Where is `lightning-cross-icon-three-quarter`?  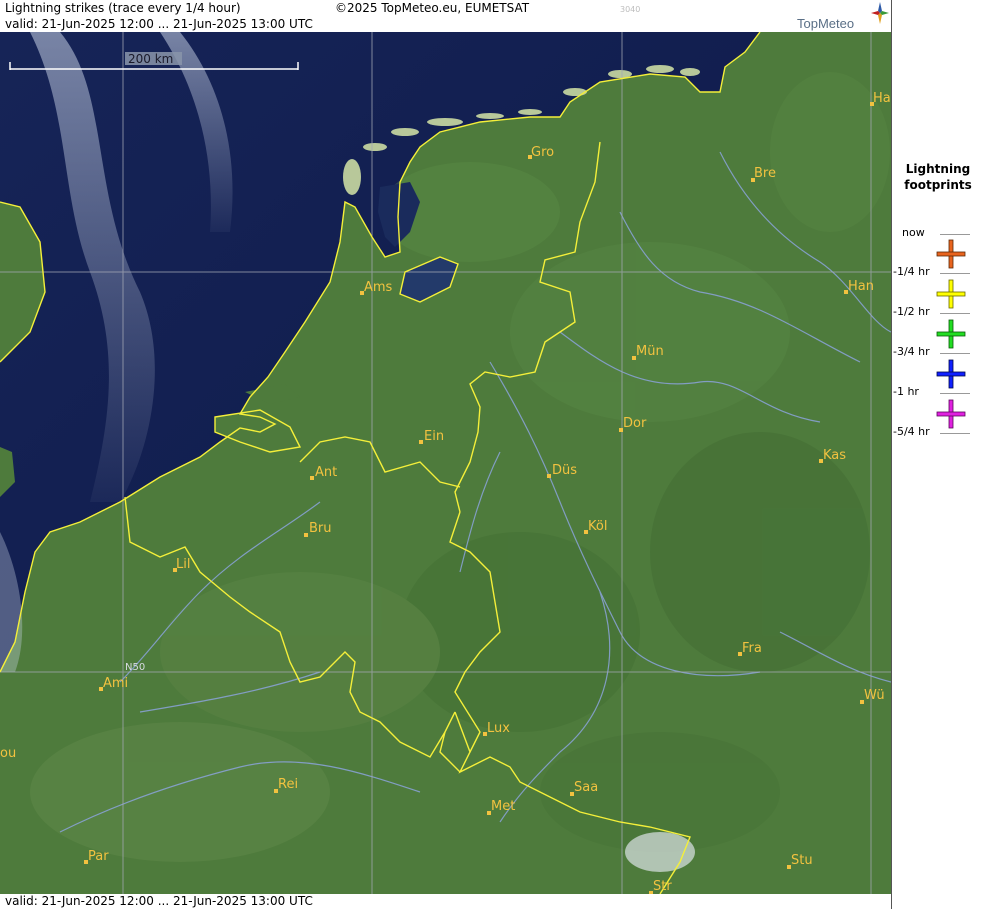 lightning-cross-icon-three-quarter is located at coordinates (951, 334).